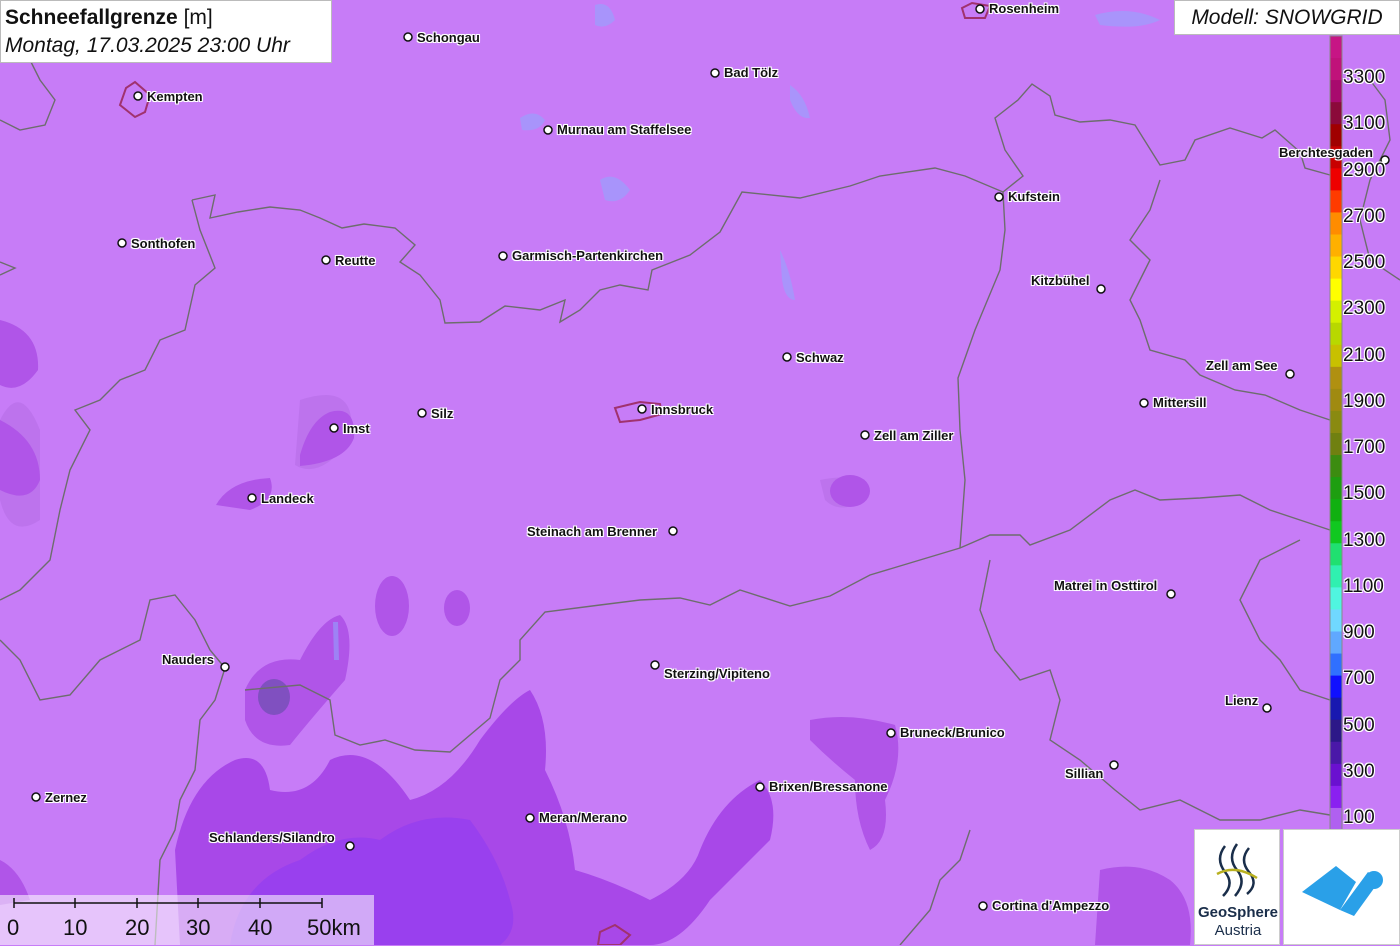 This screenshot has height=946, width=1400. I want to click on scale-tick: 30, so click(198, 927).